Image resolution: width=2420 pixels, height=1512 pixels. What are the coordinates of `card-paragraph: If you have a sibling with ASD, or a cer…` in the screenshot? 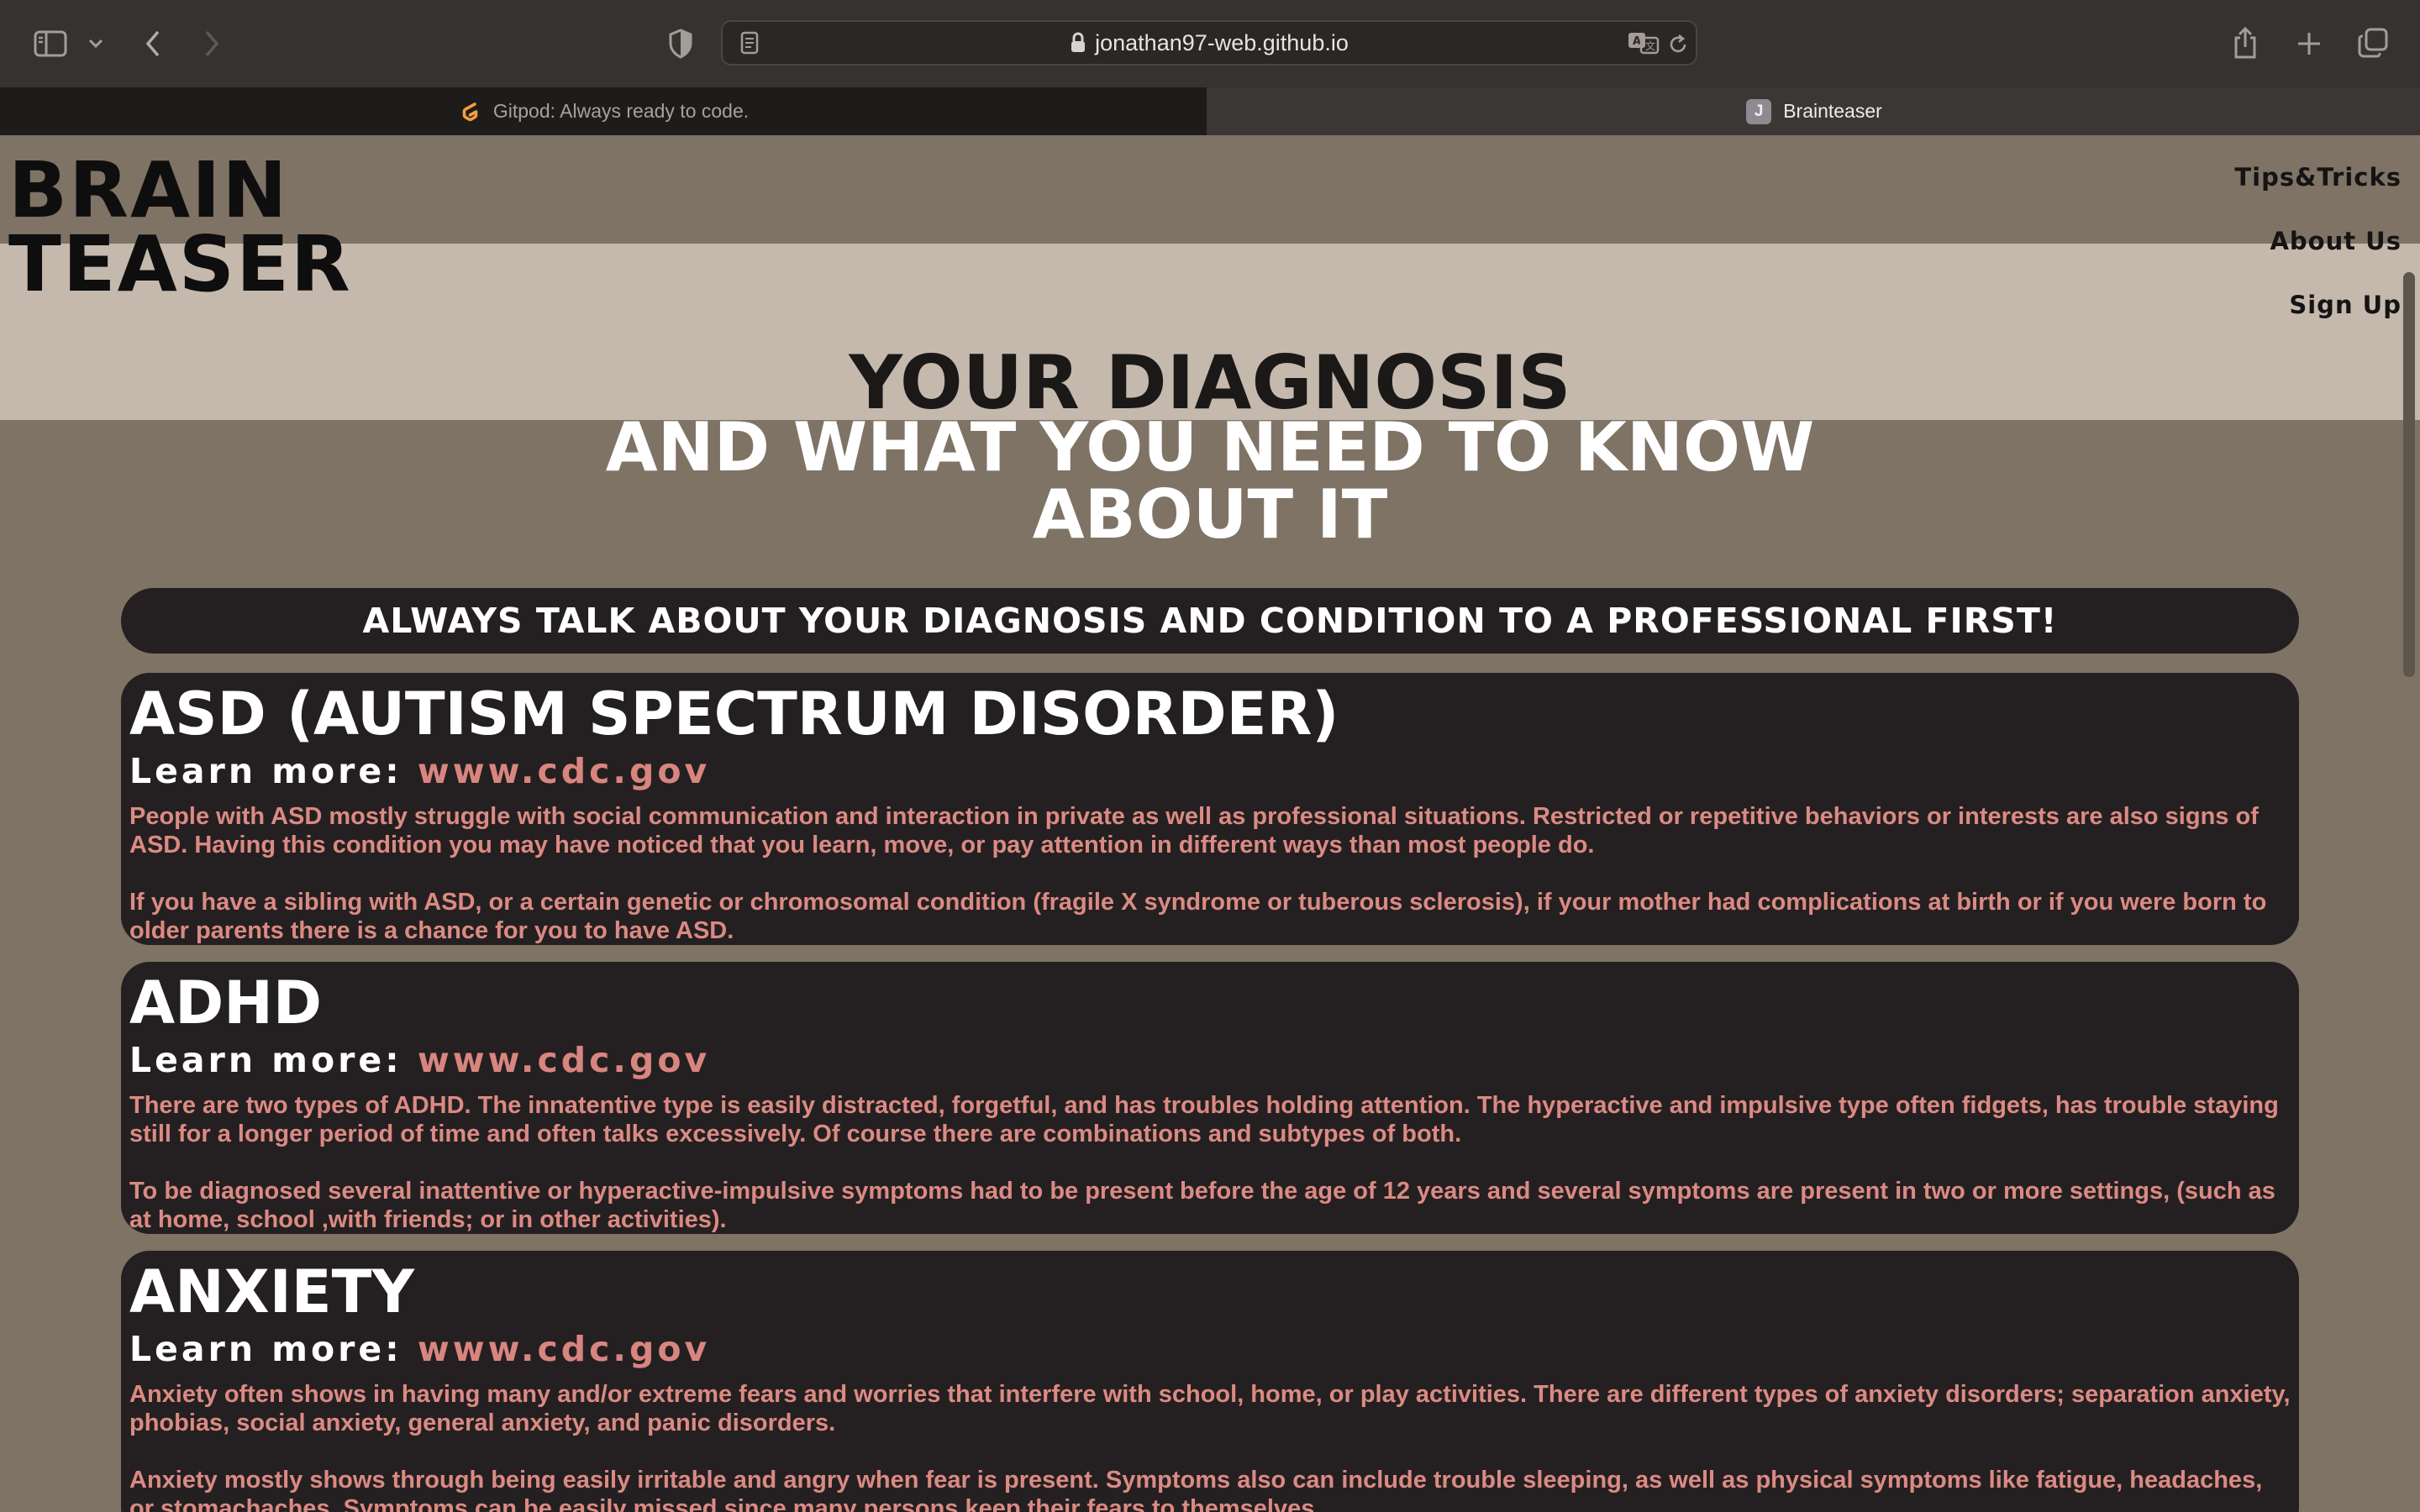 It's located at (1198, 916).